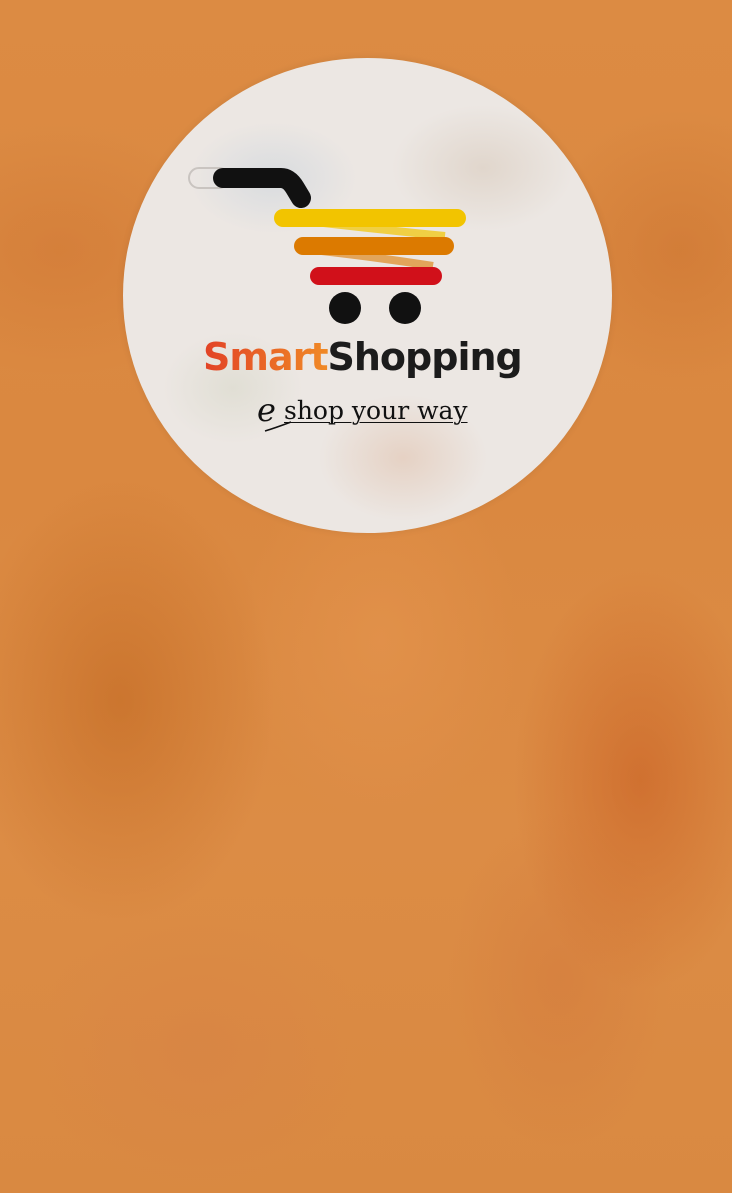  What do you see at coordinates (425, 357) in the screenshot?
I see `brand-shopping-text: Shopping` at bounding box center [425, 357].